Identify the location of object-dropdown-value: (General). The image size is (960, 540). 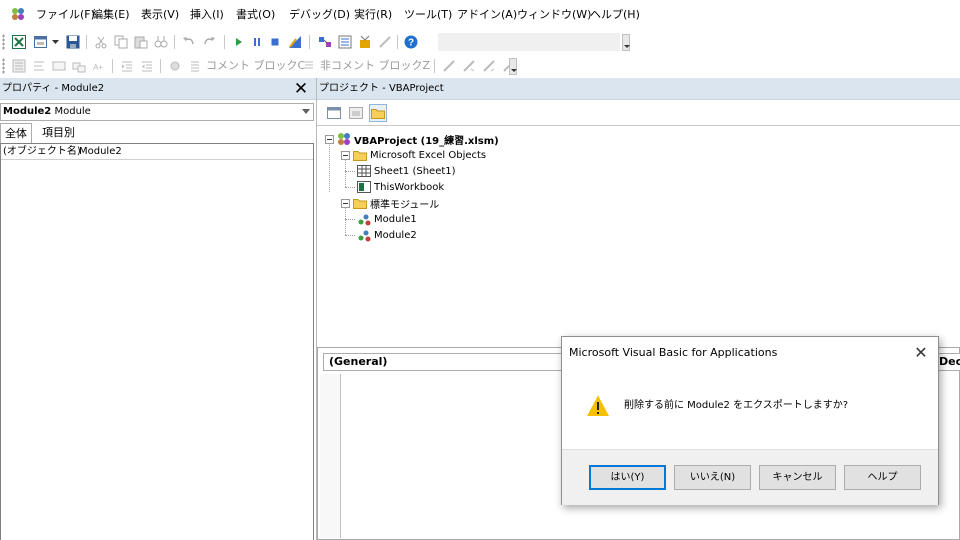
(358, 361).